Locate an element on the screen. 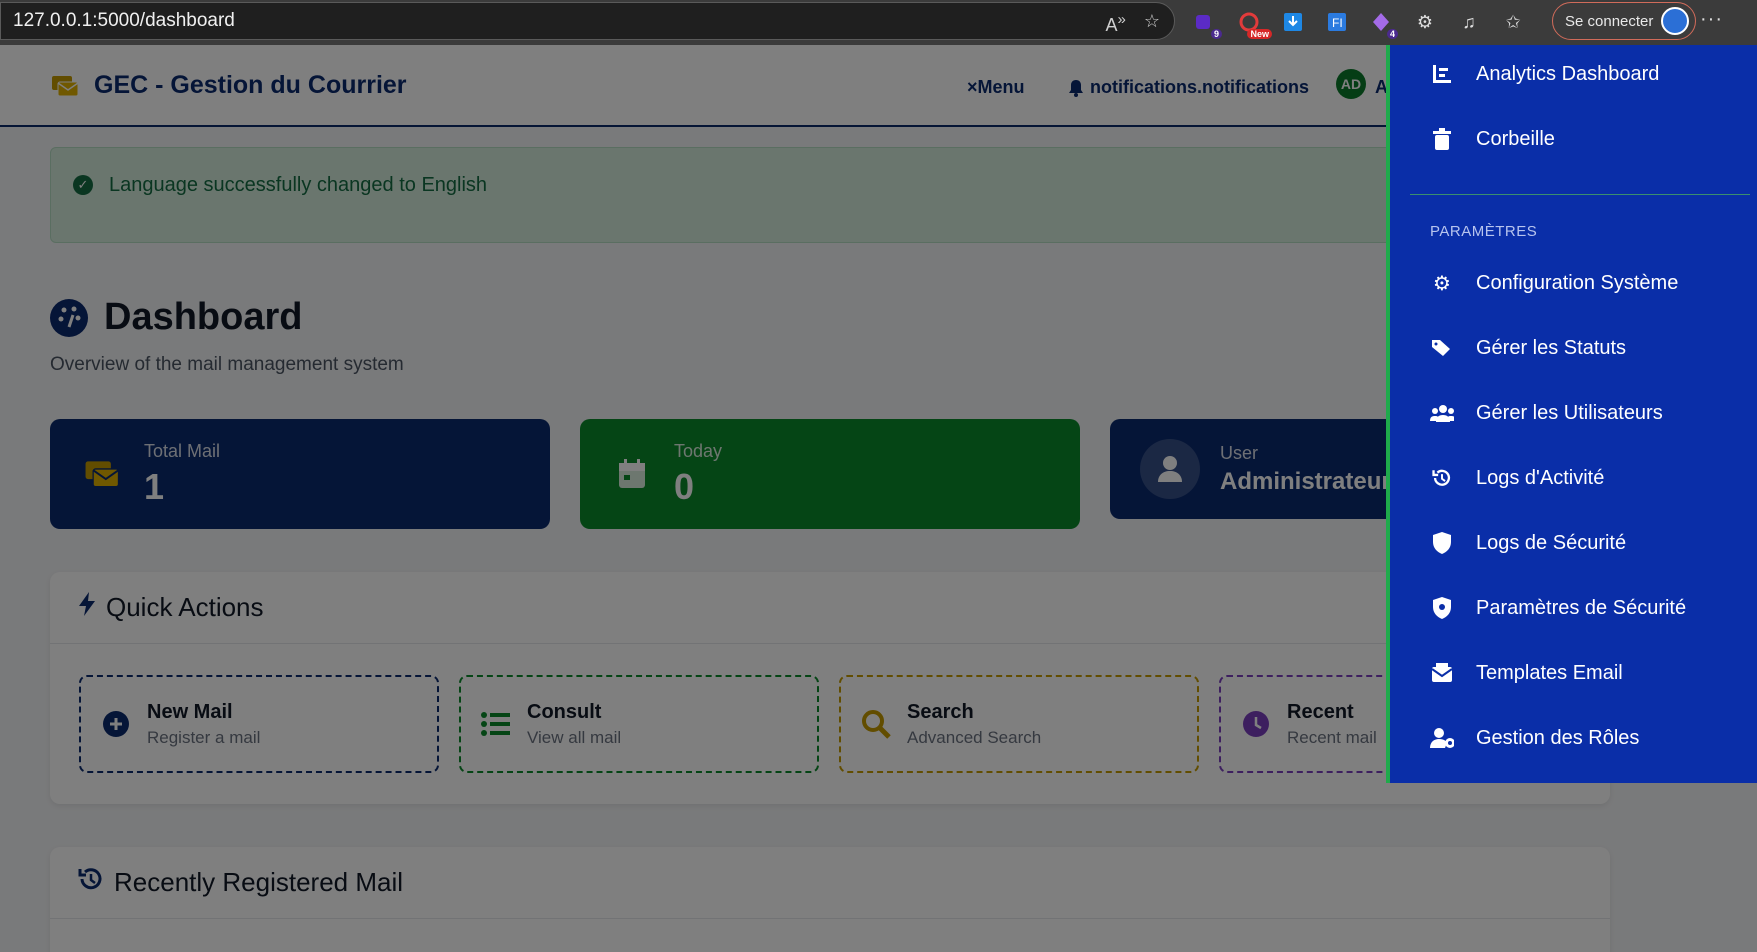  menu-item-config: ⚙ Configuration Système is located at coordinates (1554, 283).